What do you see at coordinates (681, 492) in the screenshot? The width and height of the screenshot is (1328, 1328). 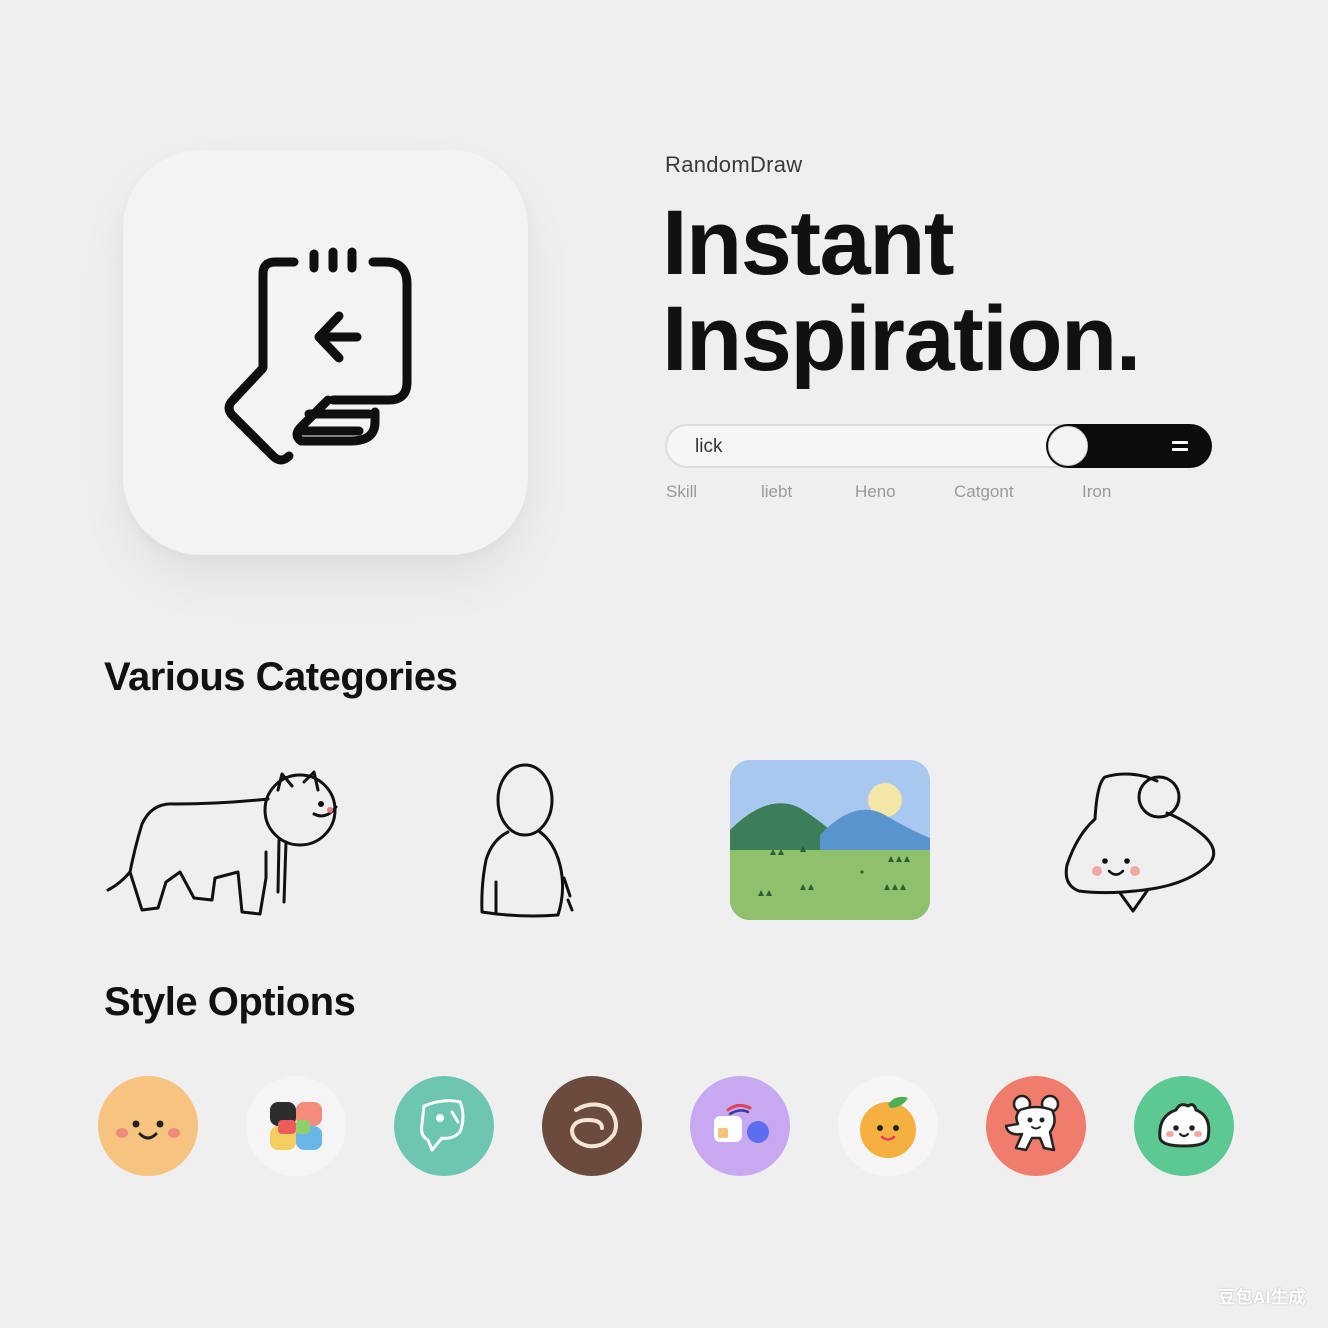 I see `filter-tab-skill: Skill` at bounding box center [681, 492].